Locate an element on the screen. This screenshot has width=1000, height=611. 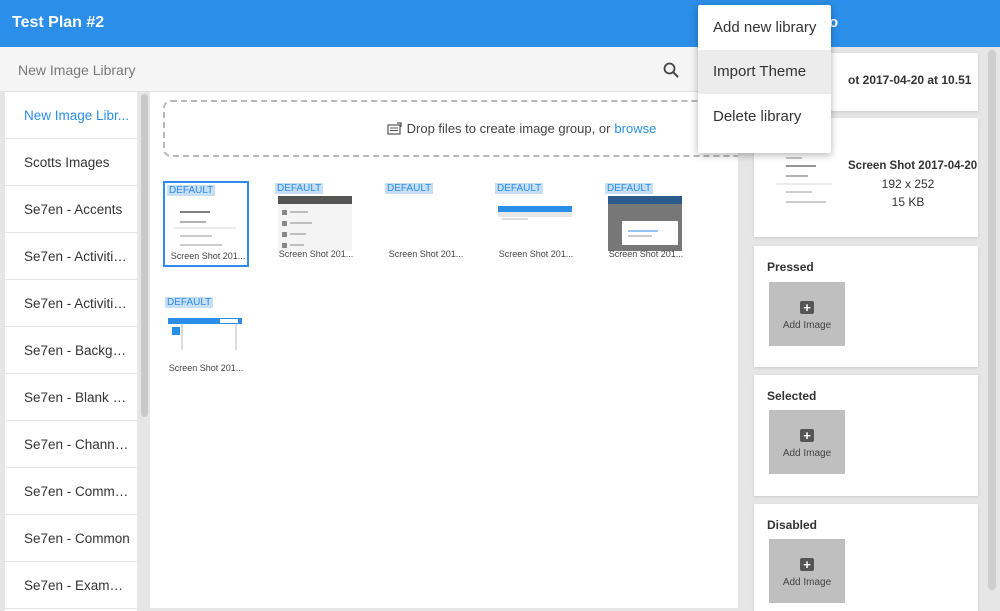
library-item-accents: Se7en - Accents is located at coordinates (71, 209).